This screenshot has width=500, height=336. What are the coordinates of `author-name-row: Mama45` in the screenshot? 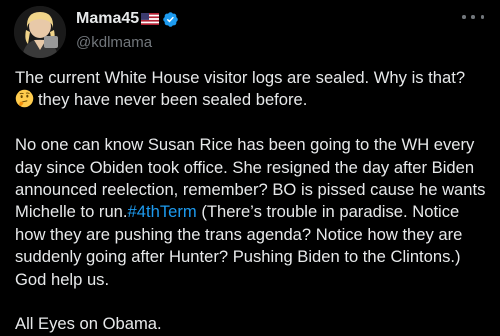 It's located at (268, 19).